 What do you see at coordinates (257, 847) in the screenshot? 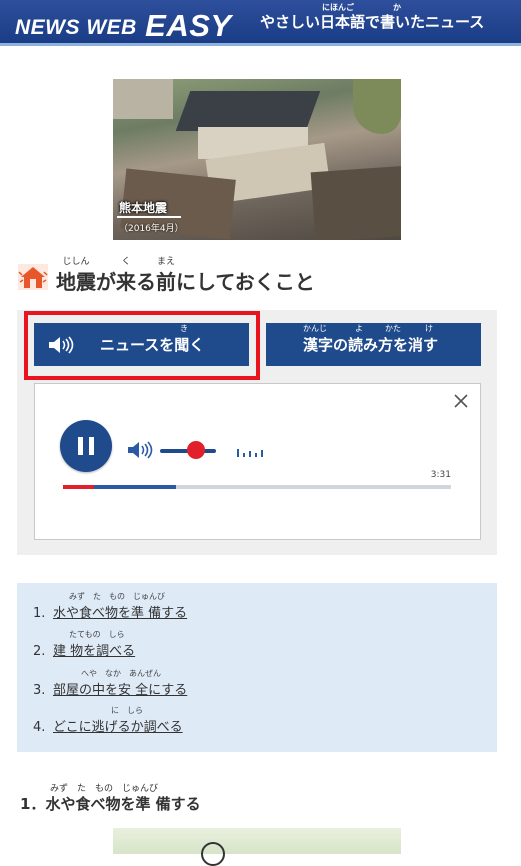
I see `section-image` at bounding box center [257, 847].